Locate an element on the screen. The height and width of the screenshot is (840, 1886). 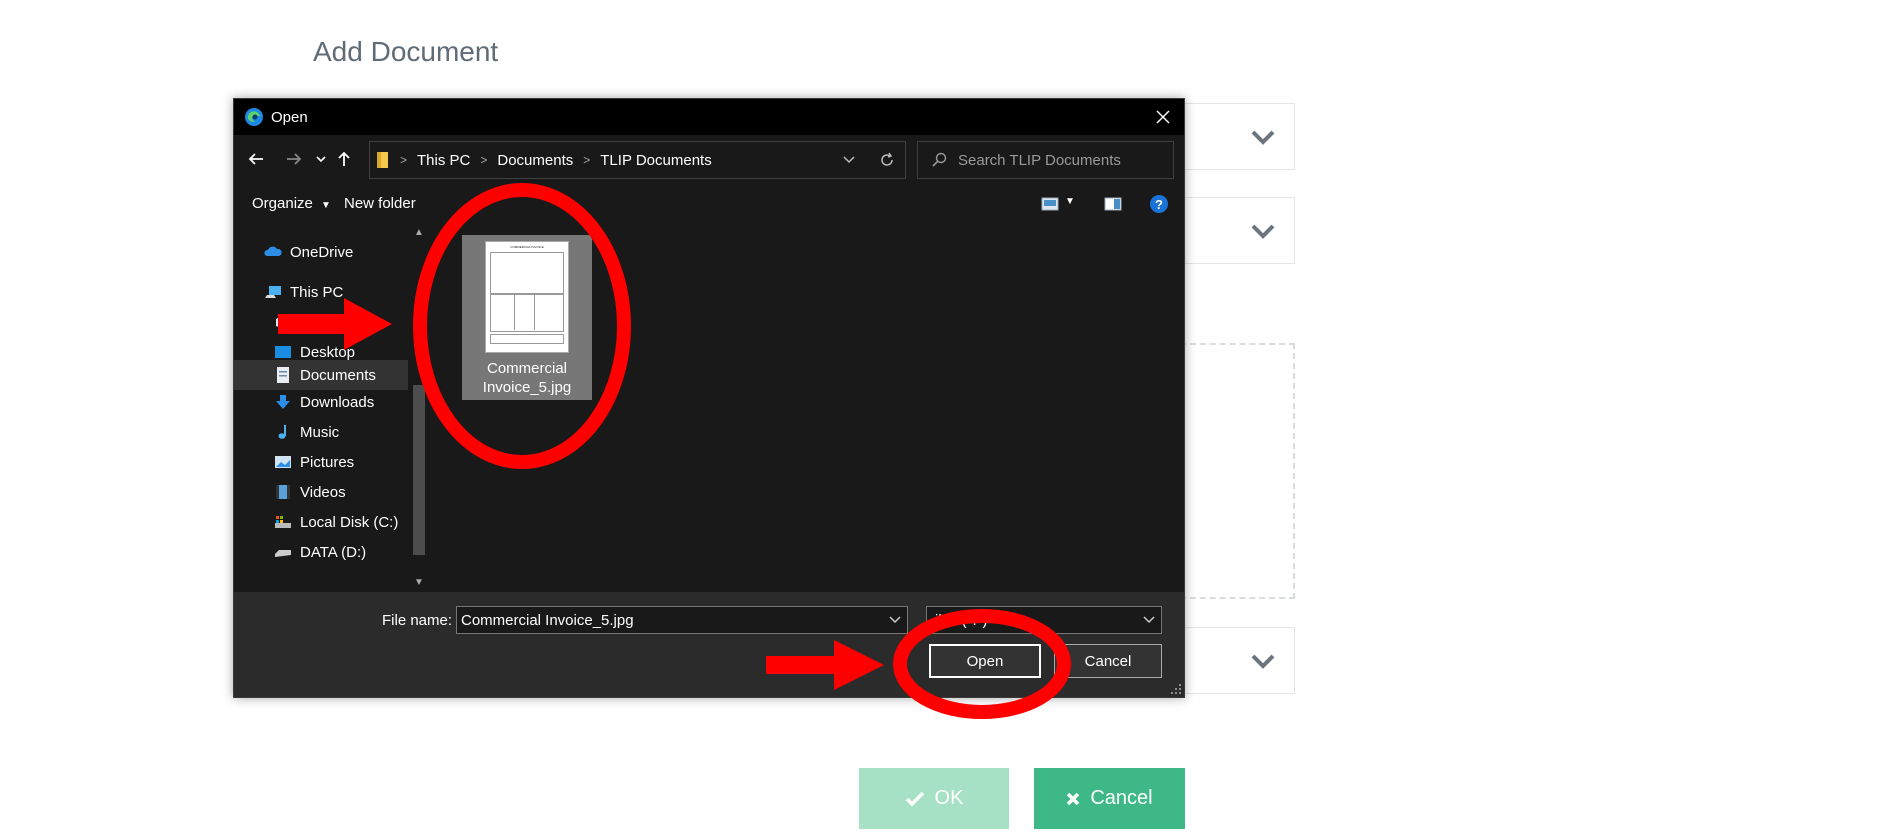
nav-label-data-drive: DATA (D:) is located at coordinates (333, 552).